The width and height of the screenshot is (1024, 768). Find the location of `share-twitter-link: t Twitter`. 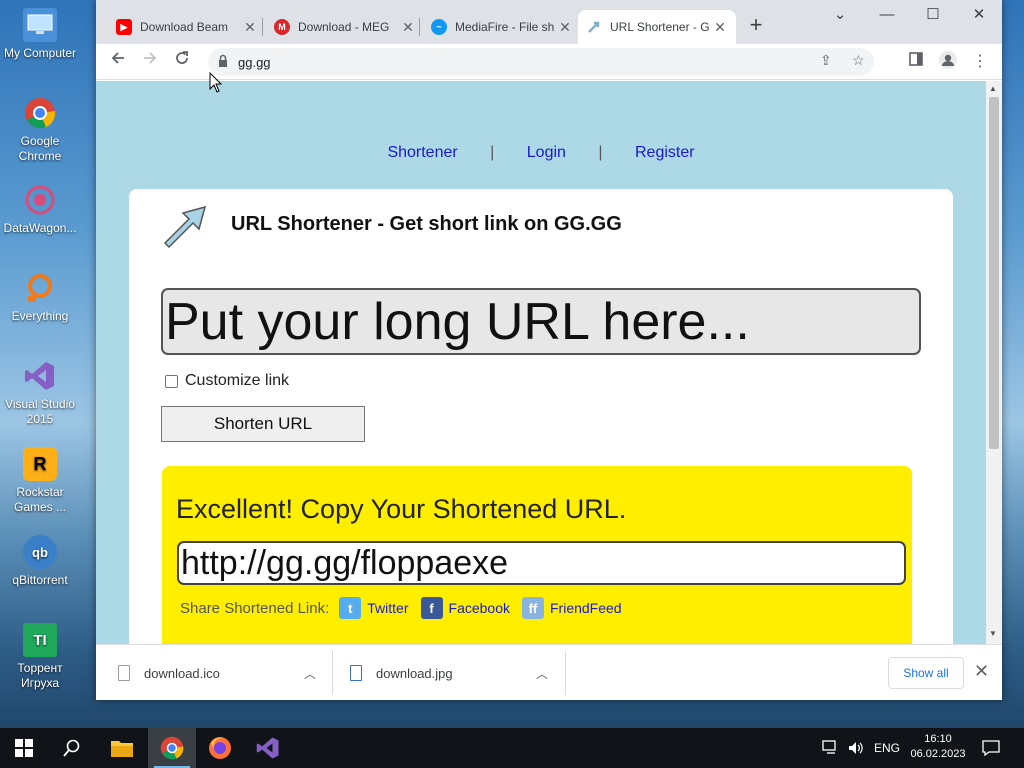

share-twitter-link: t Twitter is located at coordinates (374, 608).